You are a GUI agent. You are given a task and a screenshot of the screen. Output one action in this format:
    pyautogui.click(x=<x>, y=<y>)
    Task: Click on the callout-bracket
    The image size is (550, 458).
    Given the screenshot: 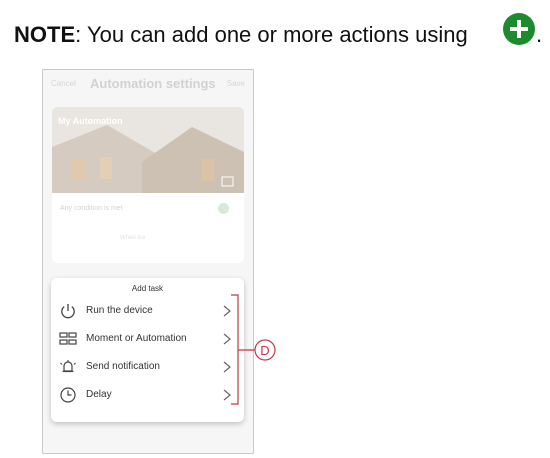 What is the action you would take?
    pyautogui.click(x=235, y=349)
    